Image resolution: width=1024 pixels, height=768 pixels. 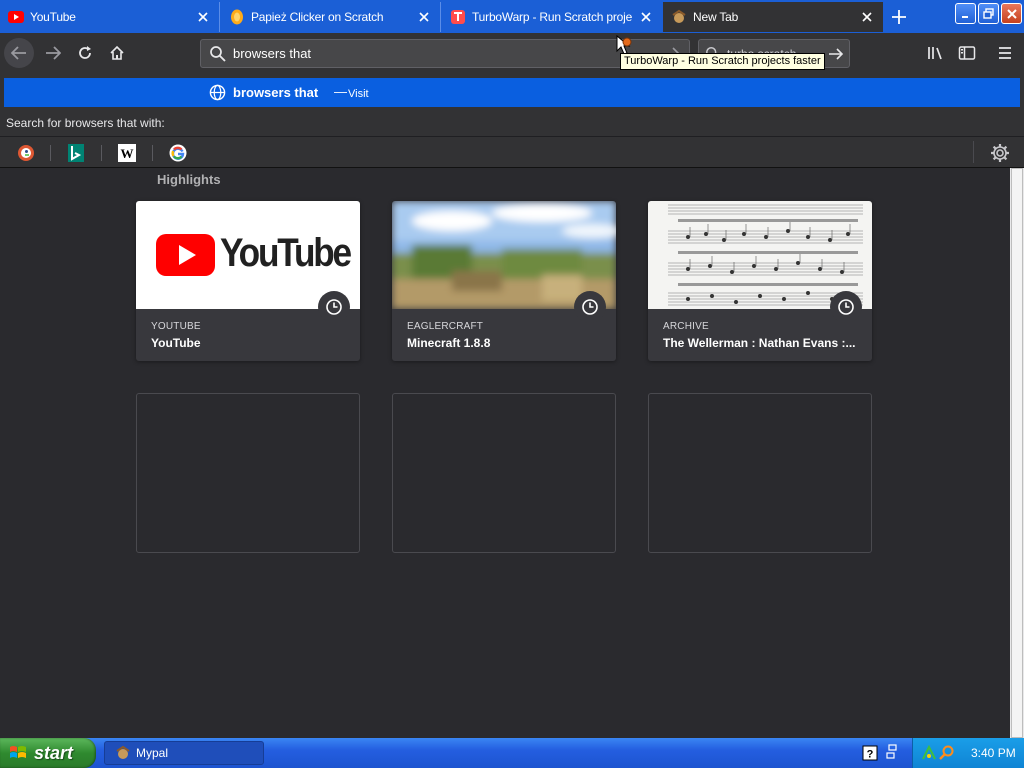 I want to click on bing-icon, so click(x=76, y=153).